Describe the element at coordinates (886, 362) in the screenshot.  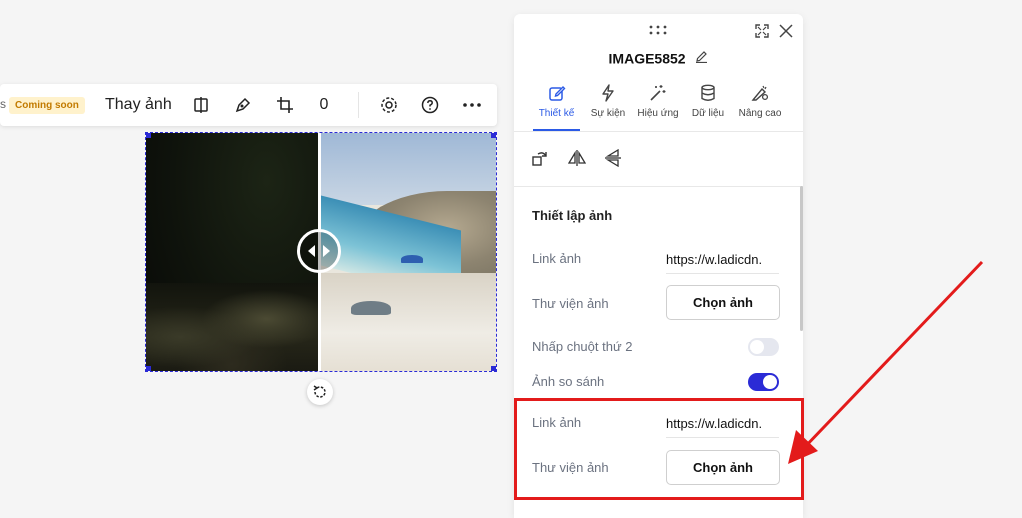
I see `annotation-arrow` at that location.